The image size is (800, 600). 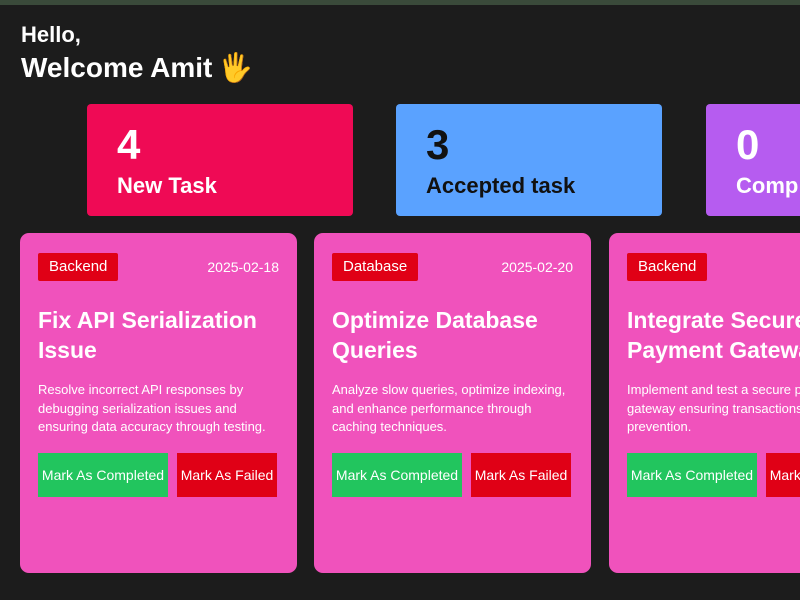 What do you see at coordinates (713, 335) in the screenshot?
I see `task-title: Integrate Secure Payment Gateway` at bounding box center [713, 335].